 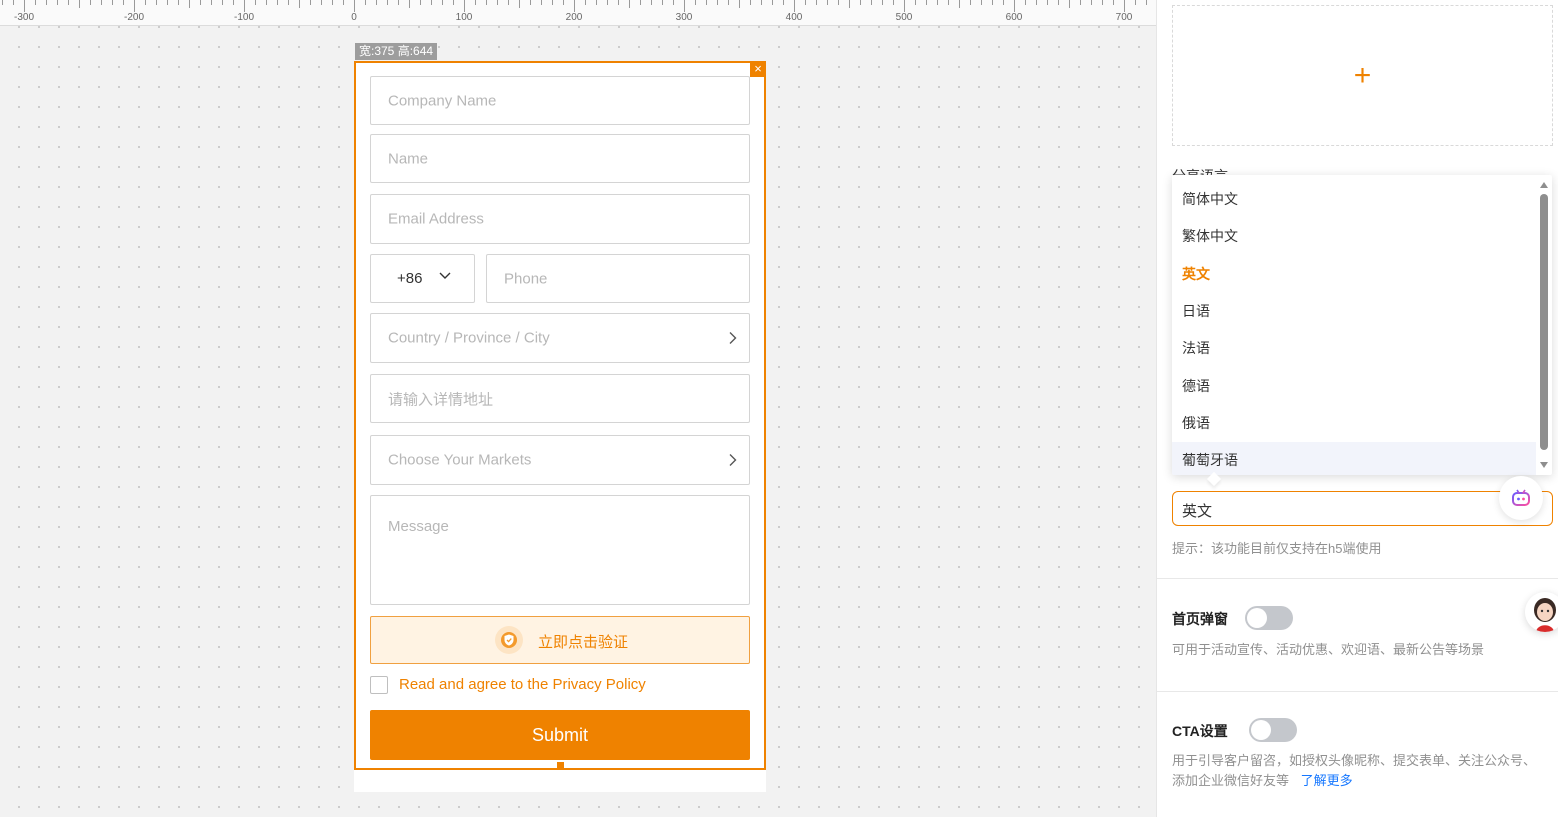 I want to click on name-input: Name, so click(x=560, y=158).